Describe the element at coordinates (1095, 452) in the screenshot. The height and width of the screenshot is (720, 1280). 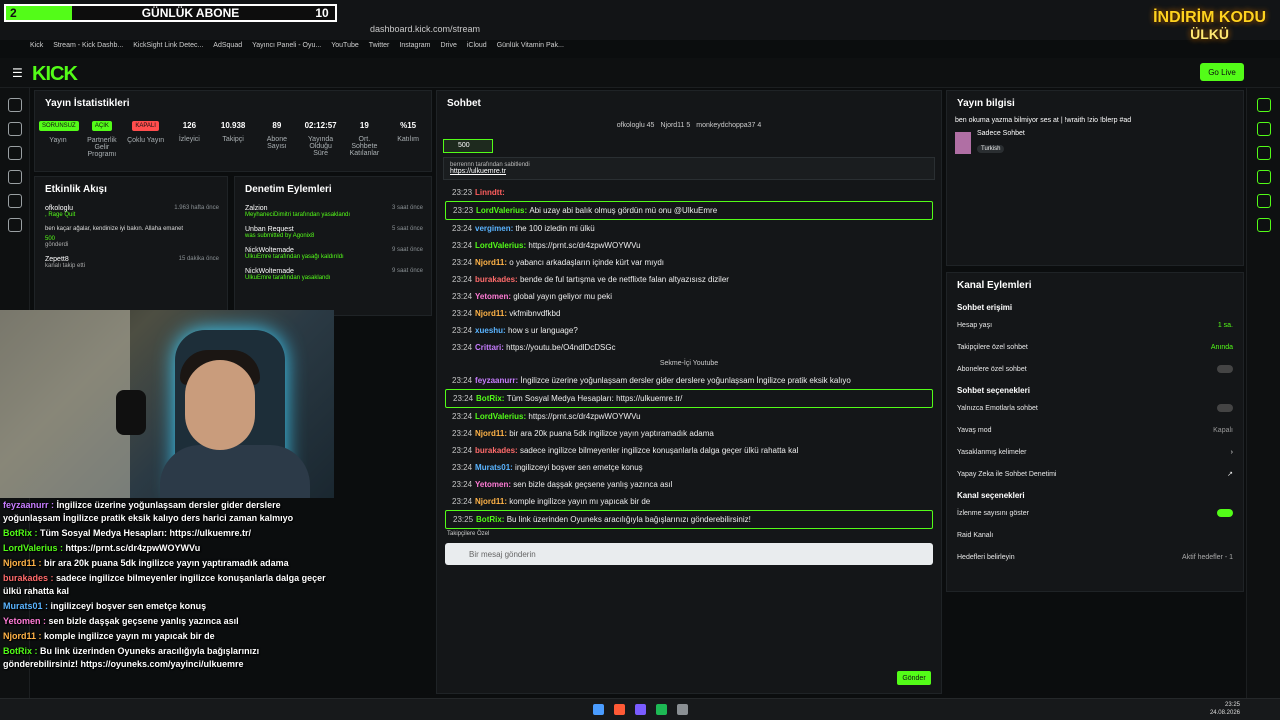
I see `banned-words-row: Yasaklanmış kelimeler ›` at that location.